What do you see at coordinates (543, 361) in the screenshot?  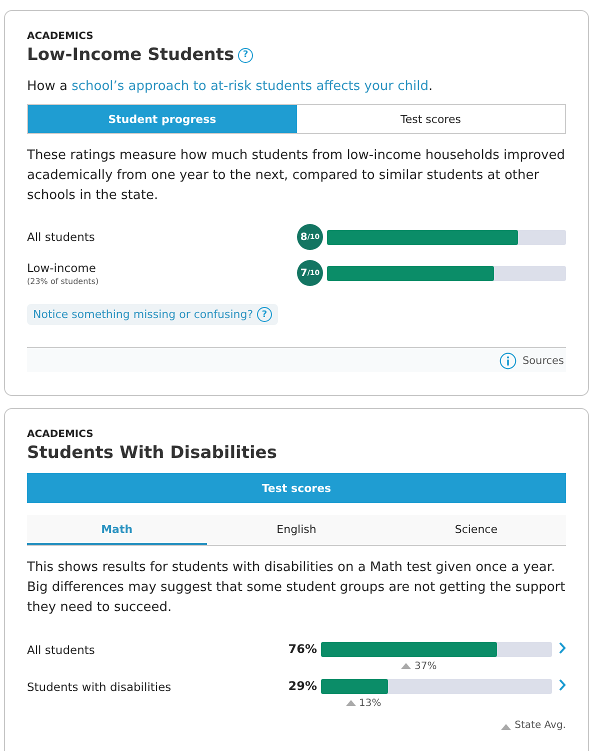 I see `sources-link: Sources` at bounding box center [543, 361].